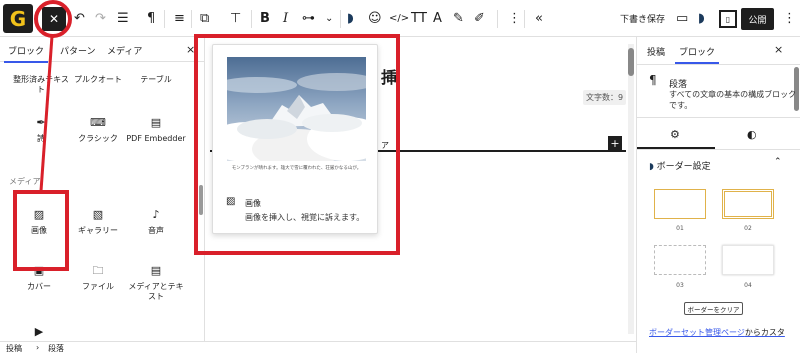 This screenshot has width=800, height=354. Describe the element at coordinates (375, 18) in the screenshot. I see `emoji-icon: ☺` at that location.